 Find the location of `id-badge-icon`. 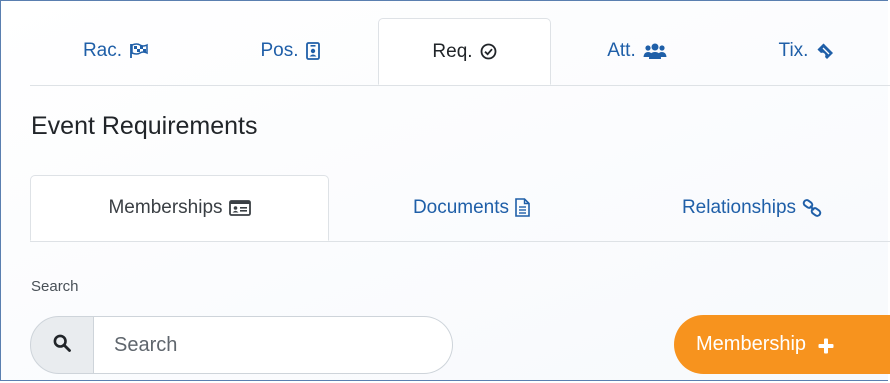

id-badge-icon is located at coordinates (312, 51).